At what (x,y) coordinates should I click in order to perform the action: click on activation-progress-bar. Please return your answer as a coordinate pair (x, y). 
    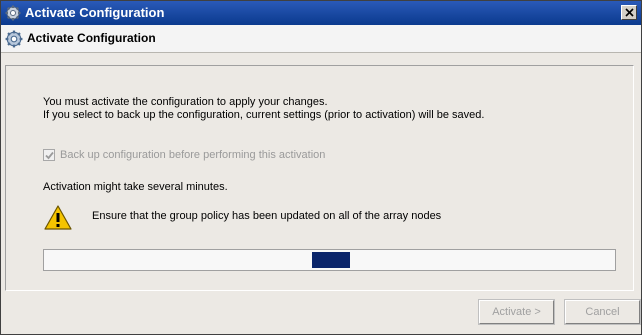
    Looking at the image, I should click on (329, 260).